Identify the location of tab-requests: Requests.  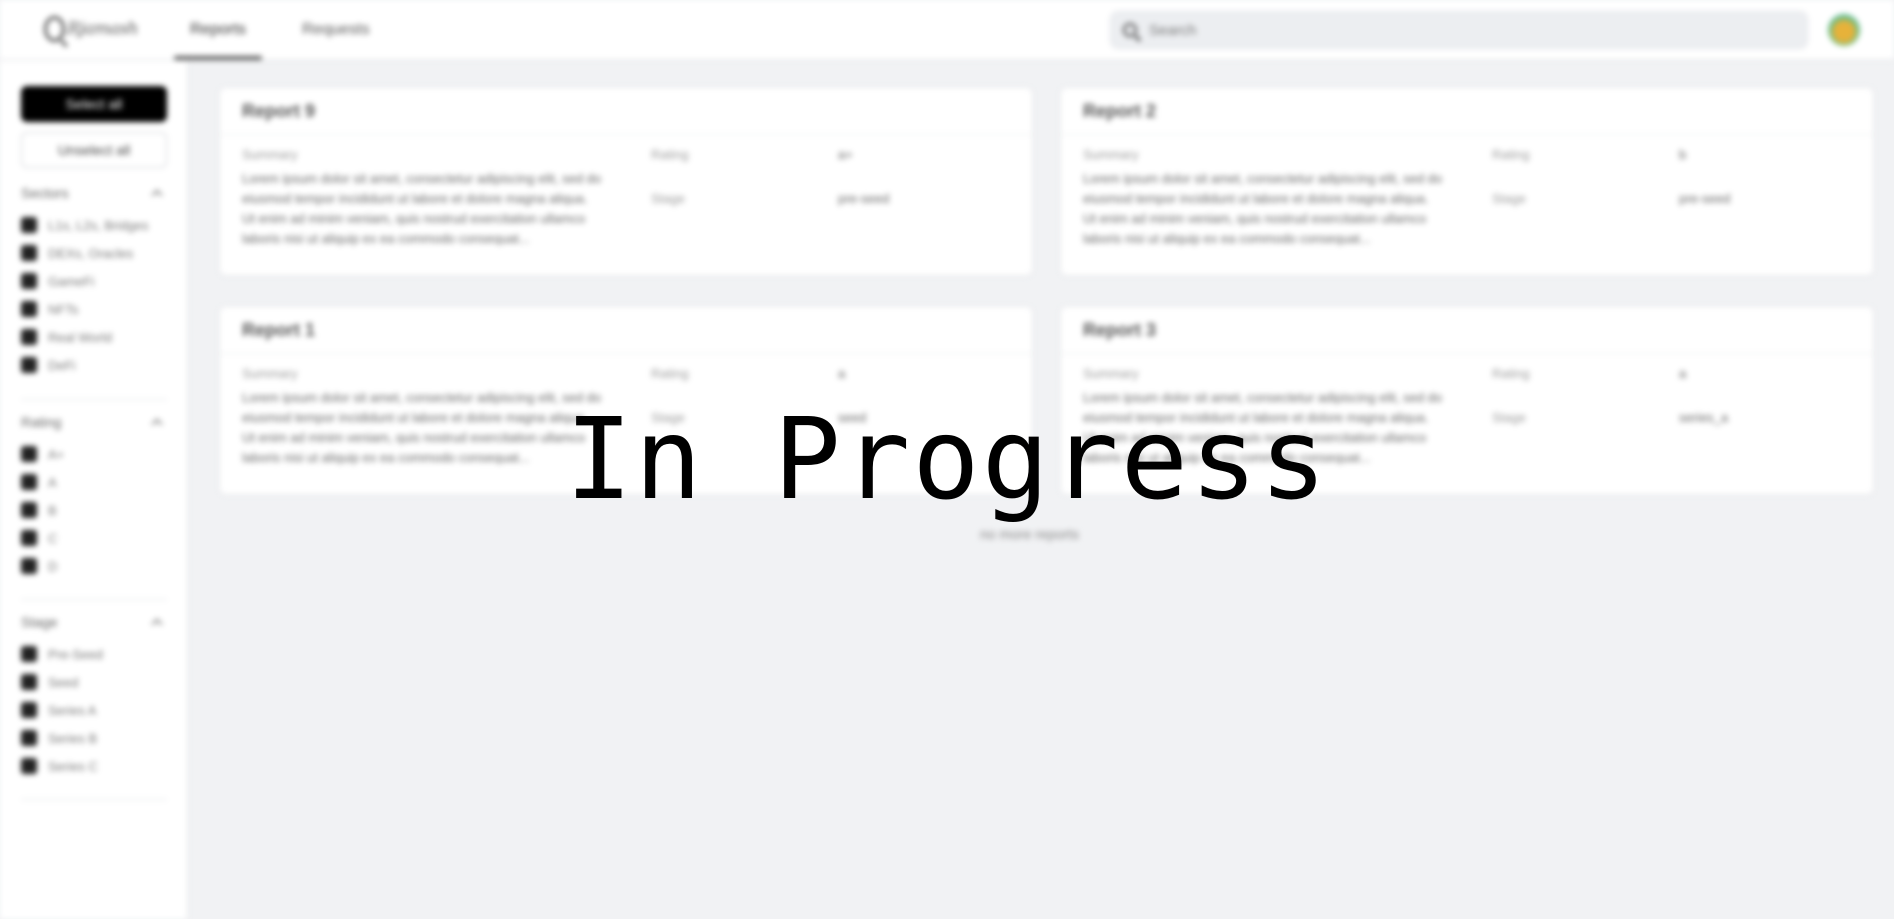
(336, 30).